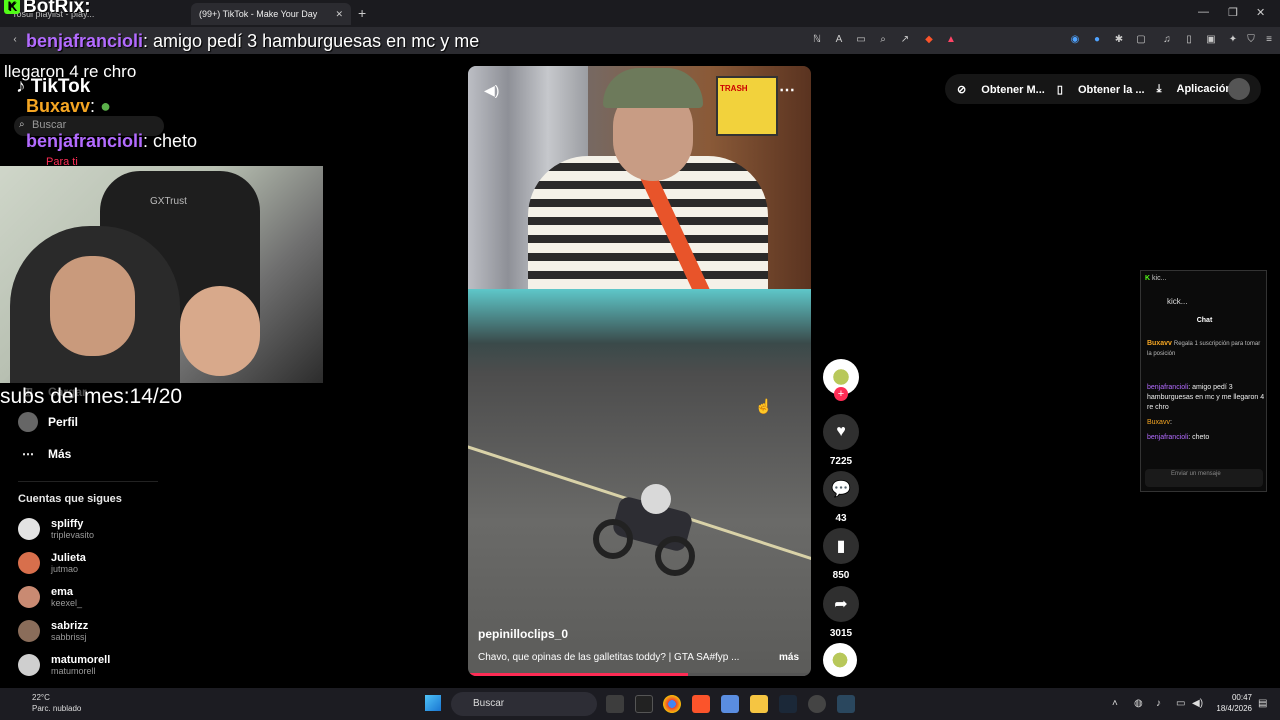 Image resolution: width=1280 pixels, height=720 pixels. Describe the element at coordinates (759, 704) in the screenshot. I see `file-explorer-icon` at that location.